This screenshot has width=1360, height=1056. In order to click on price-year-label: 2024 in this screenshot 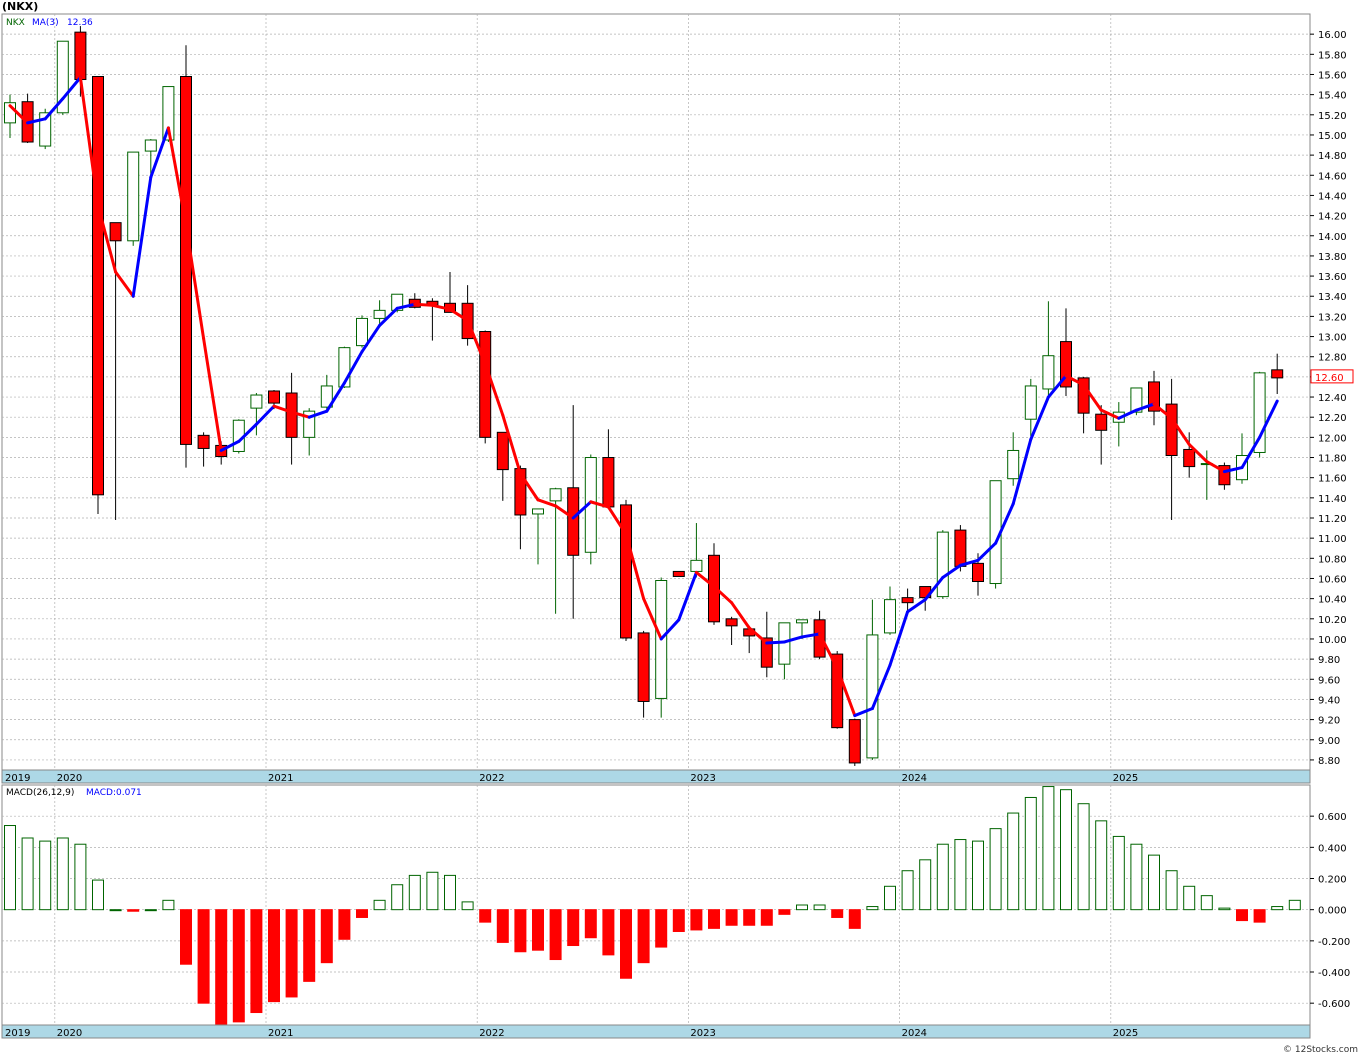, I will do `click(914, 778)`.